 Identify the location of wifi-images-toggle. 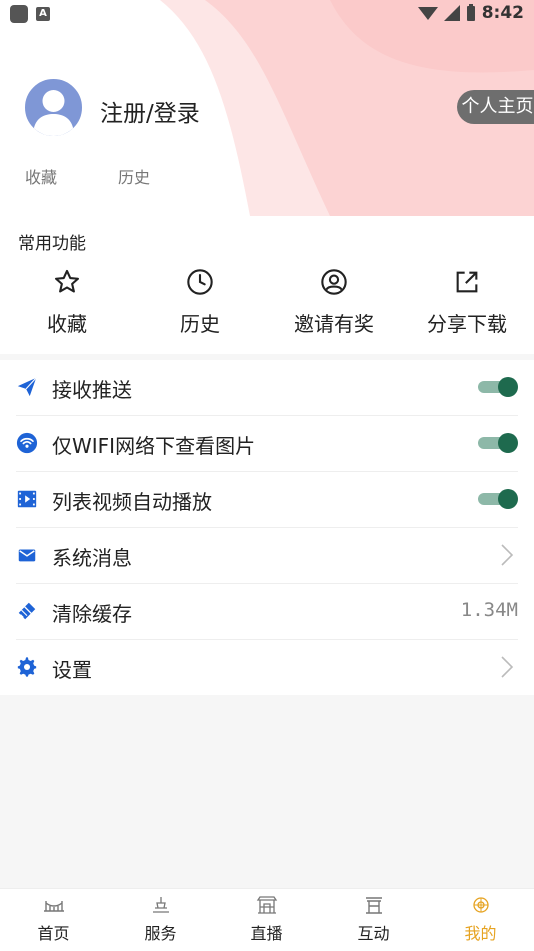
(498, 443).